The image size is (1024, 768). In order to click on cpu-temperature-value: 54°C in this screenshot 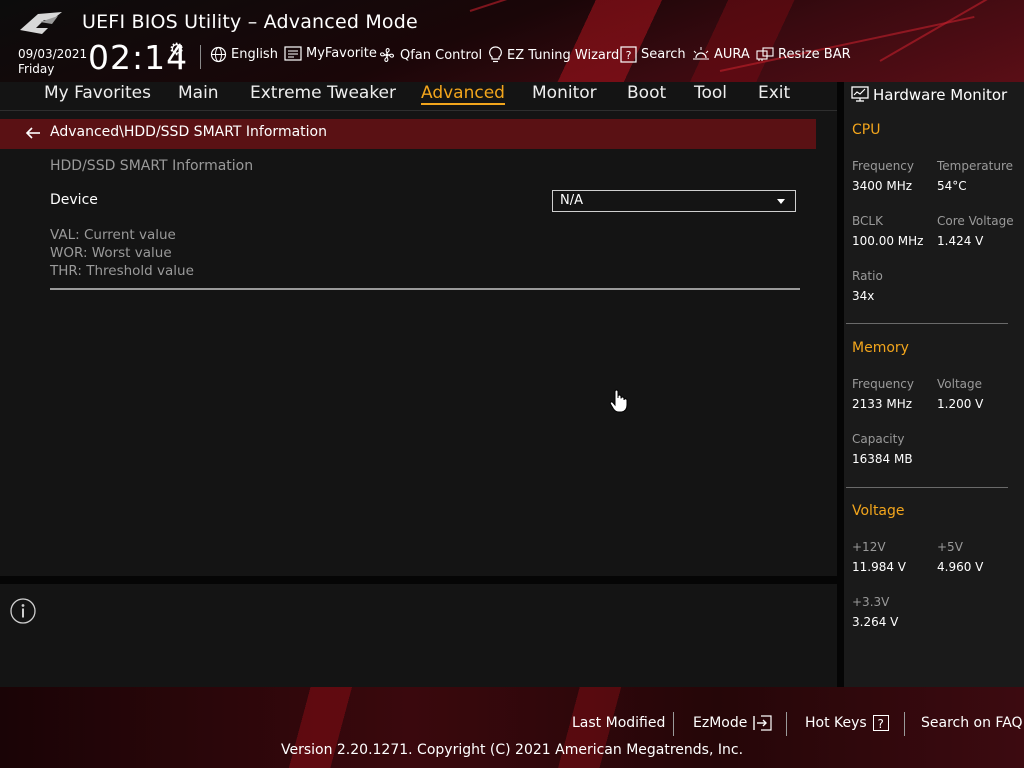, I will do `click(952, 186)`.